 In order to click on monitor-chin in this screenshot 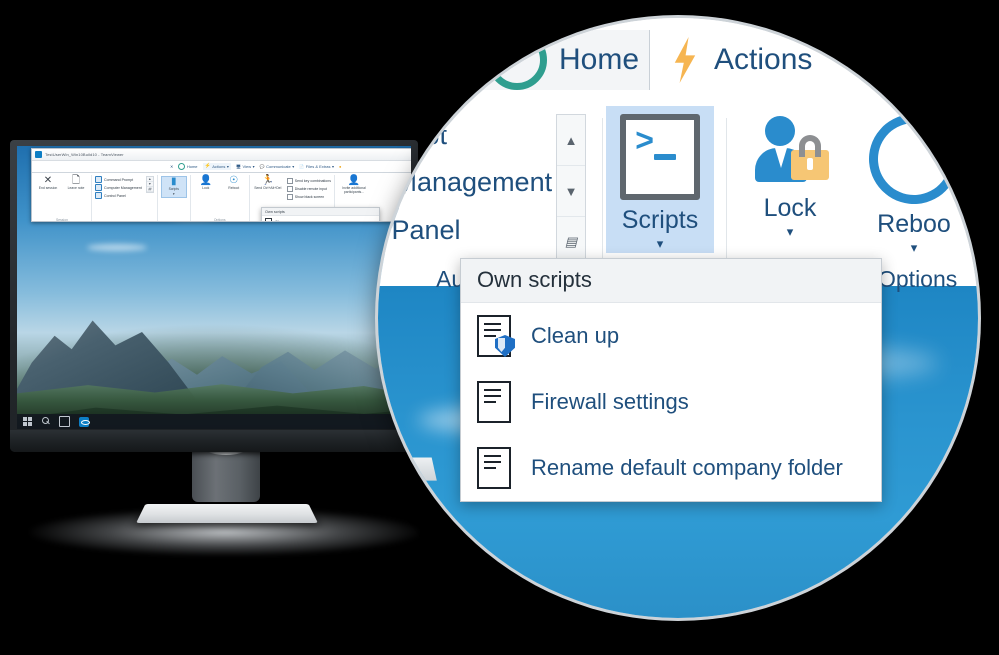, I will do `click(214, 441)`.